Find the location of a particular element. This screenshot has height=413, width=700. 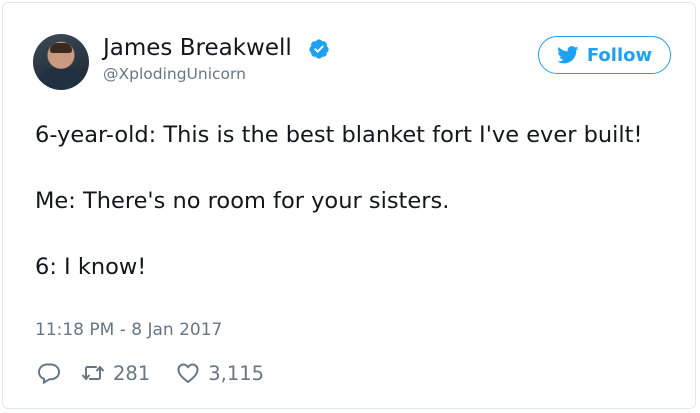

retweet-icon is located at coordinates (93, 373).